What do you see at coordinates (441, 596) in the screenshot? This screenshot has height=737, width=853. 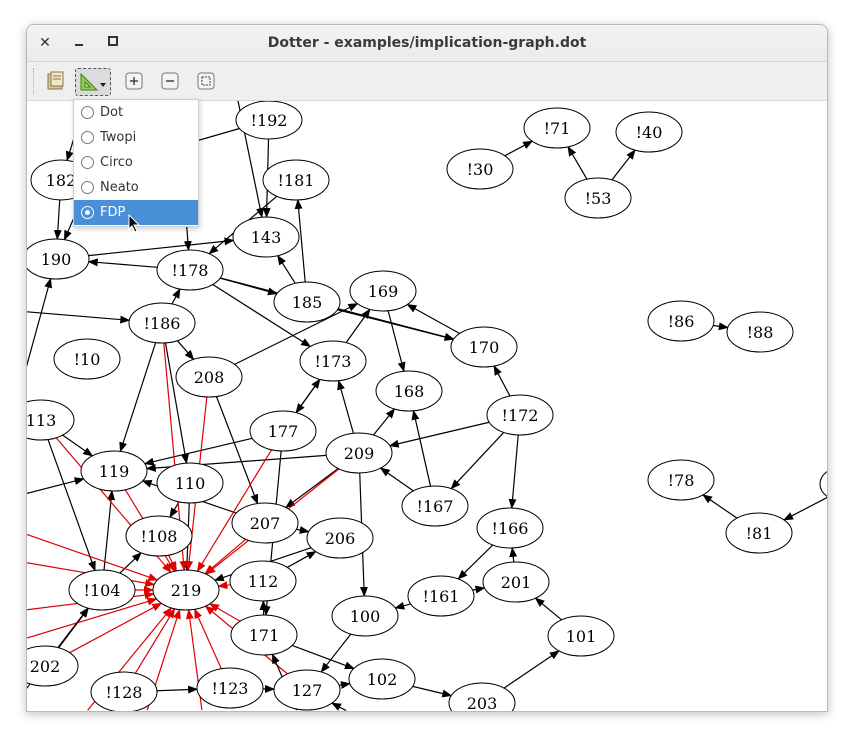 I see `graph-node: !161` at bounding box center [441, 596].